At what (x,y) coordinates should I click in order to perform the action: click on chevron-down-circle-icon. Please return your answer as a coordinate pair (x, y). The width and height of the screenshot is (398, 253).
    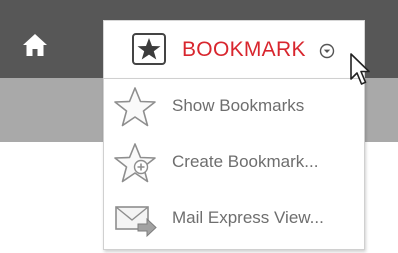
    Looking at the image, I should click on (327, 53).